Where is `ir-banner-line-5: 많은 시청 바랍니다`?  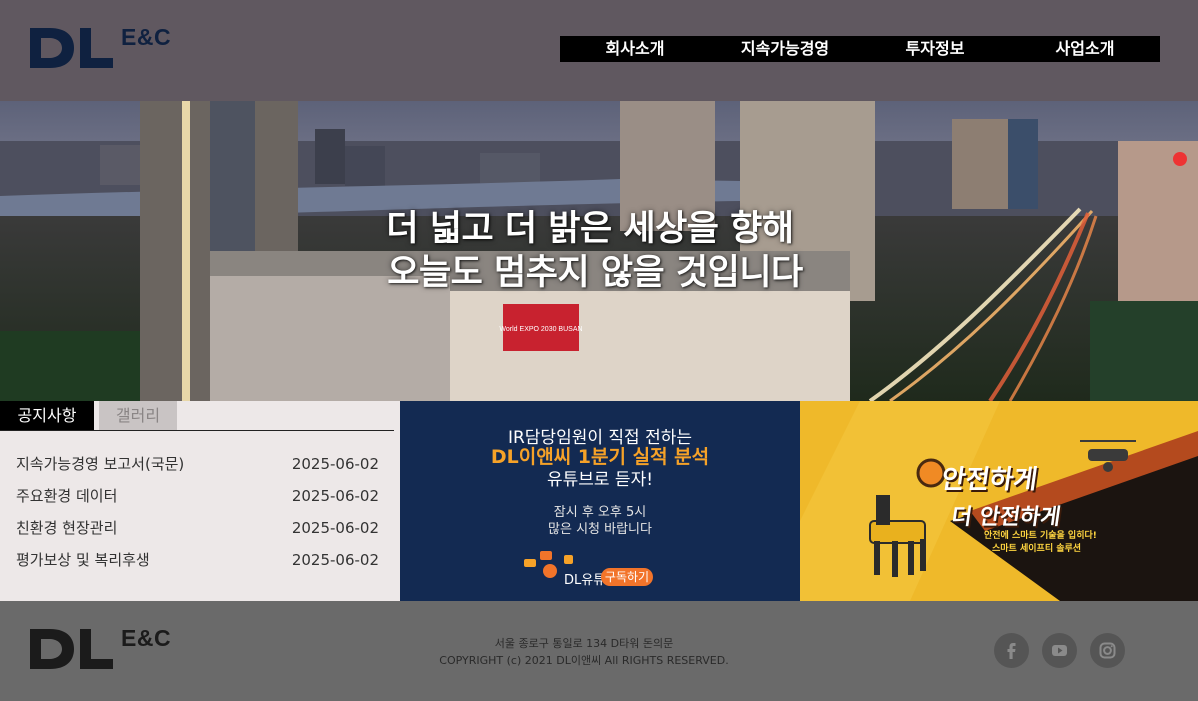 ir-banner-line-5: 많은 시청 바랍니다 is located at coordinates (600, 529).